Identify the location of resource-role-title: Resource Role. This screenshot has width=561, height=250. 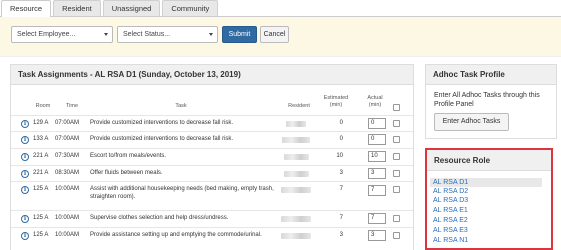
(489, 160).